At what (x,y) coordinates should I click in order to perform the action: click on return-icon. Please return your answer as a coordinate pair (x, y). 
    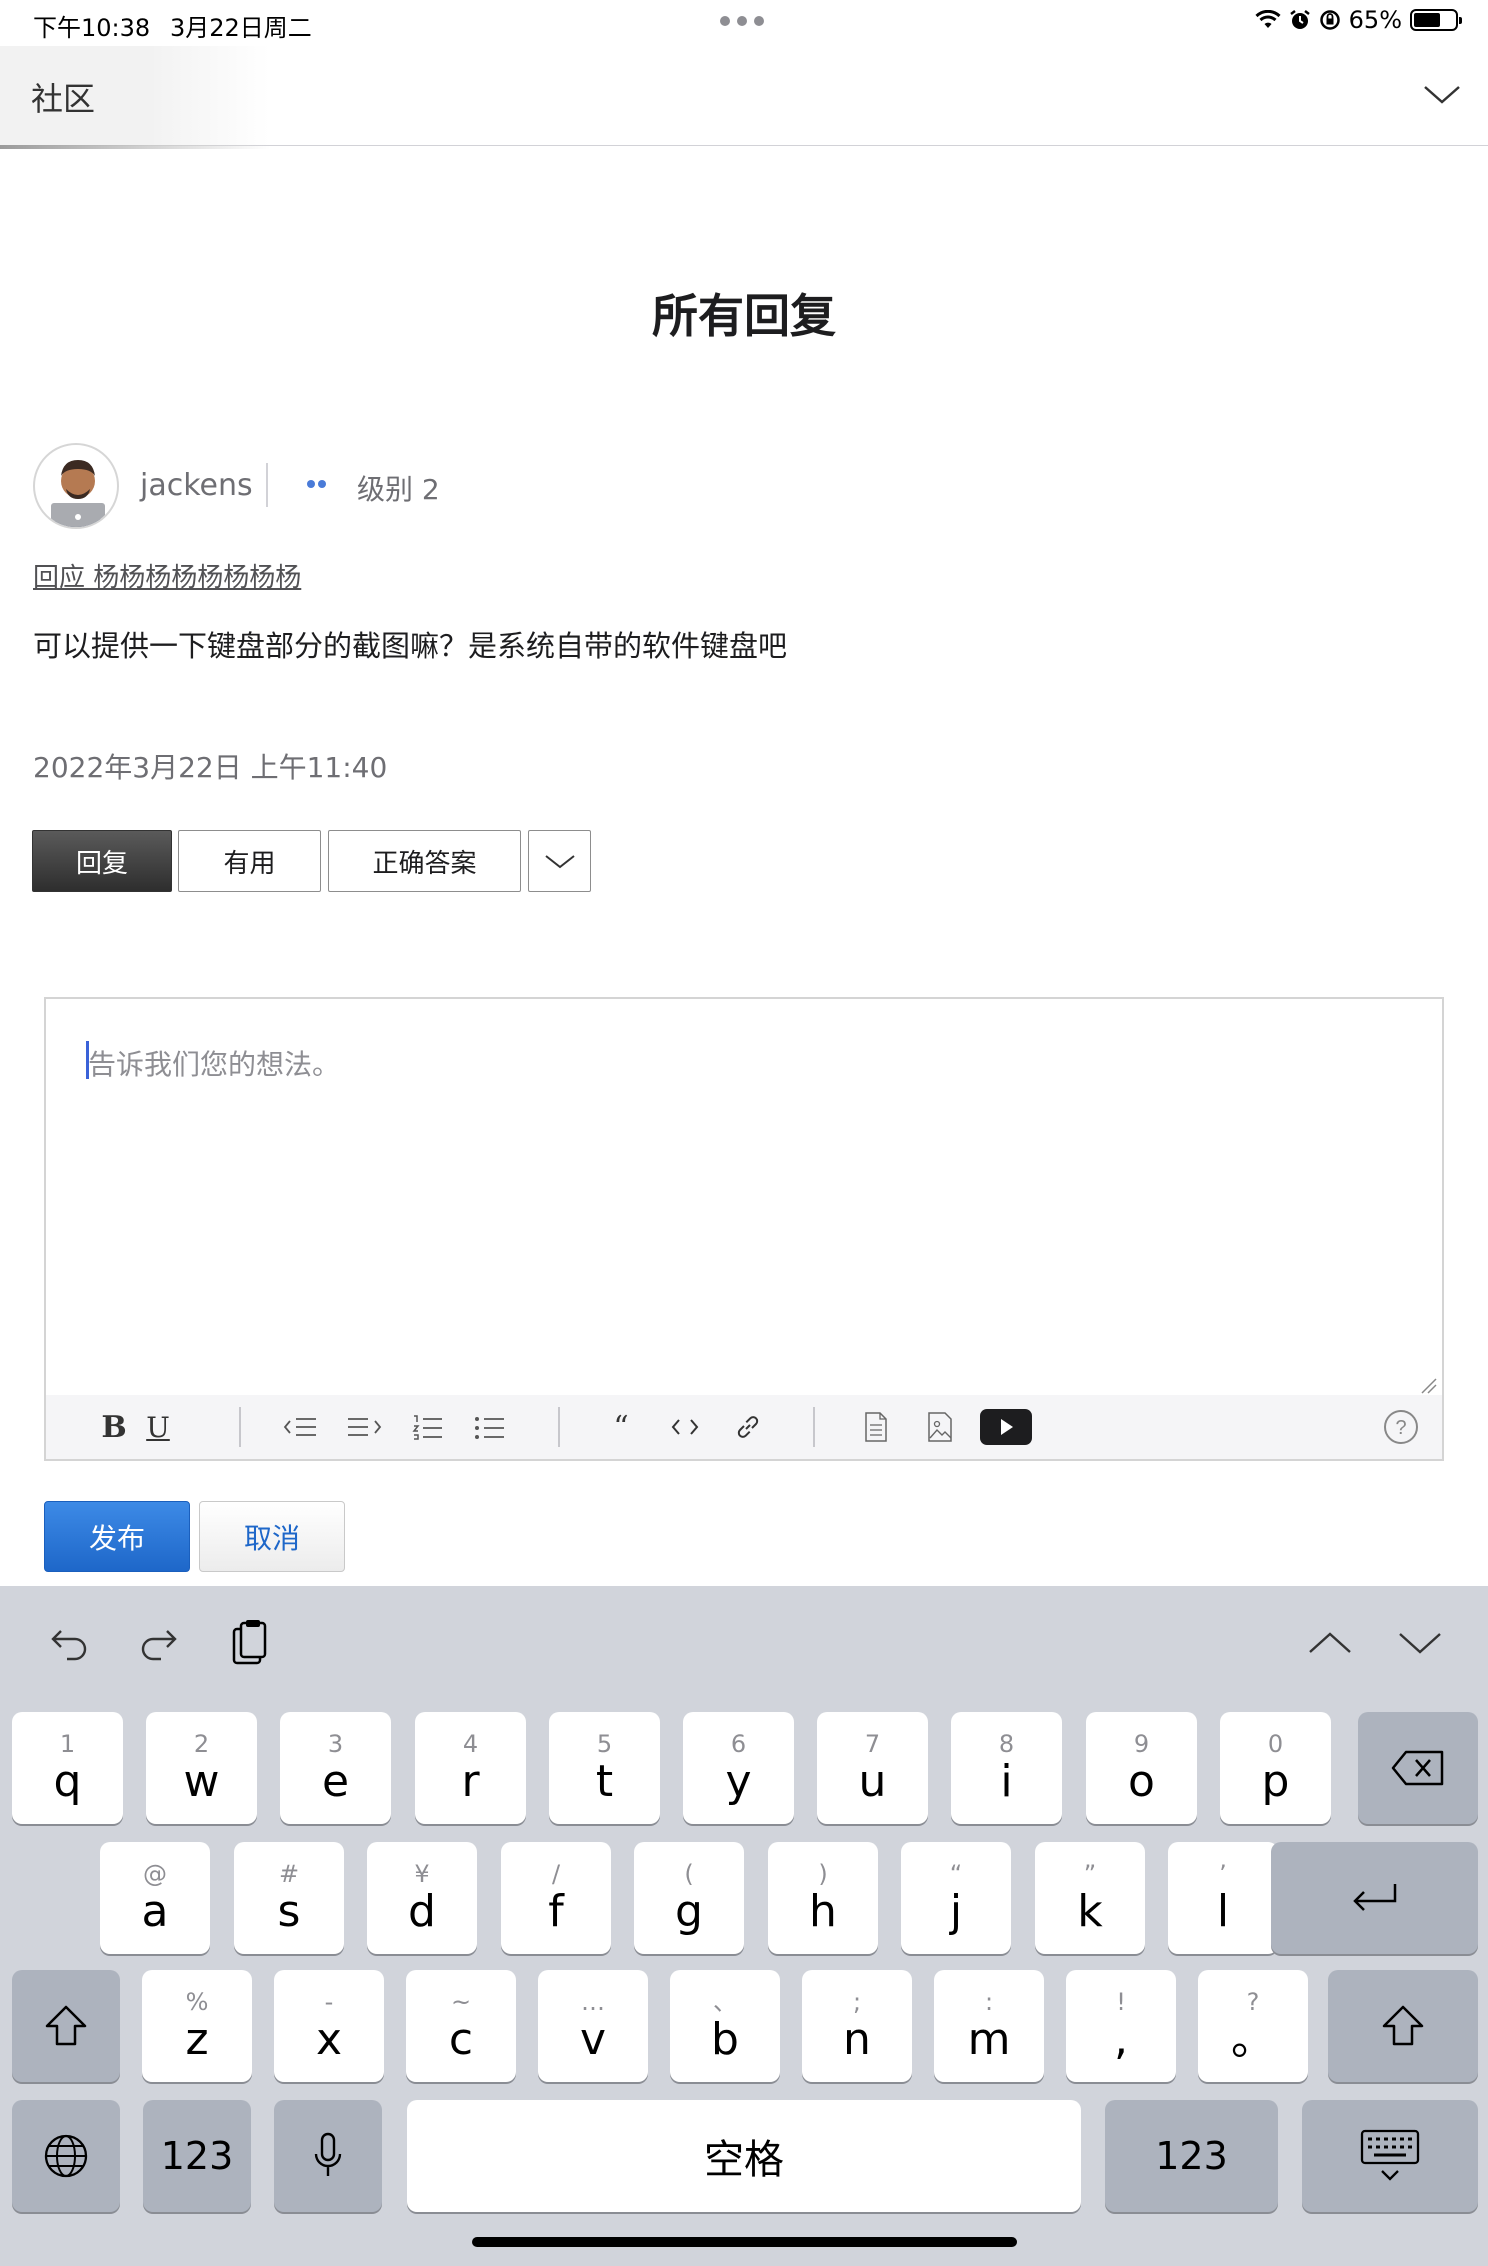
    Looking at the image, I should click on (1374, 1897).